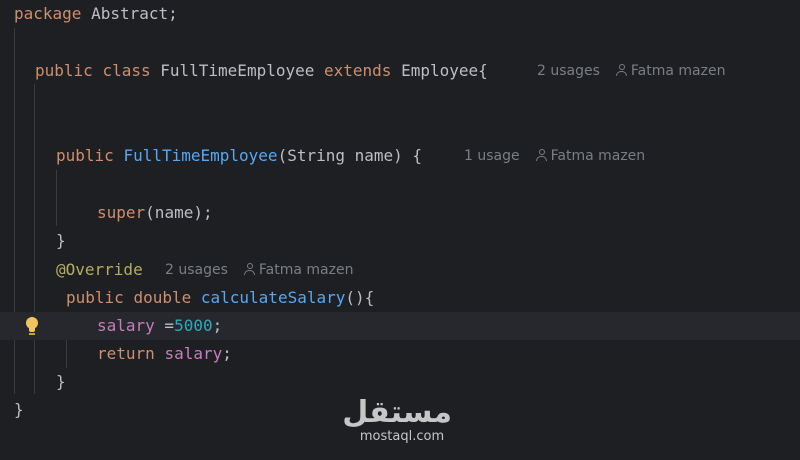  I want to click on keyword-package: package, so click(48, 13).